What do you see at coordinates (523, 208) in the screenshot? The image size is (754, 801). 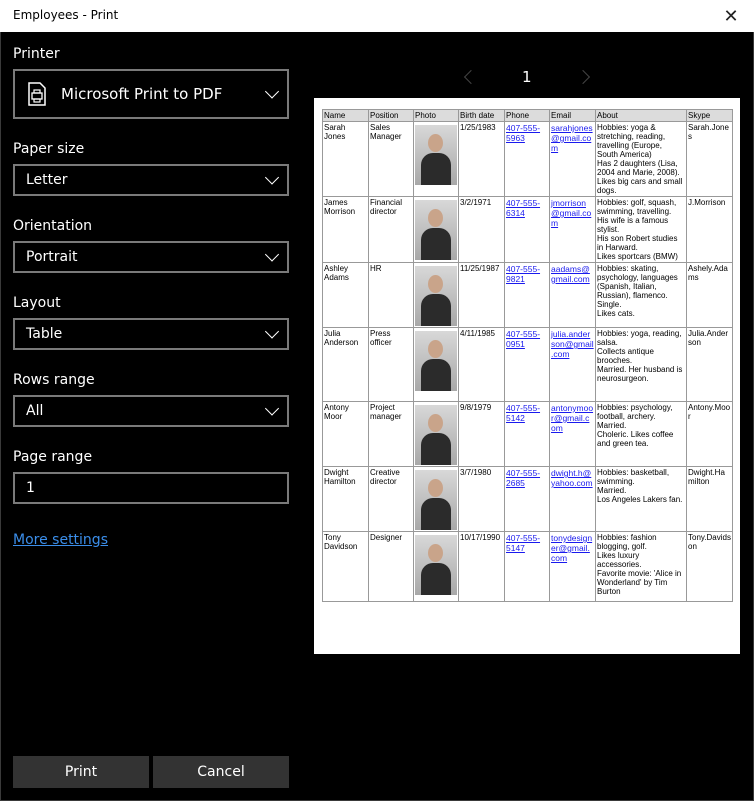 I see `phone-link: 407-555-6314` at bounding box center [523, 208].